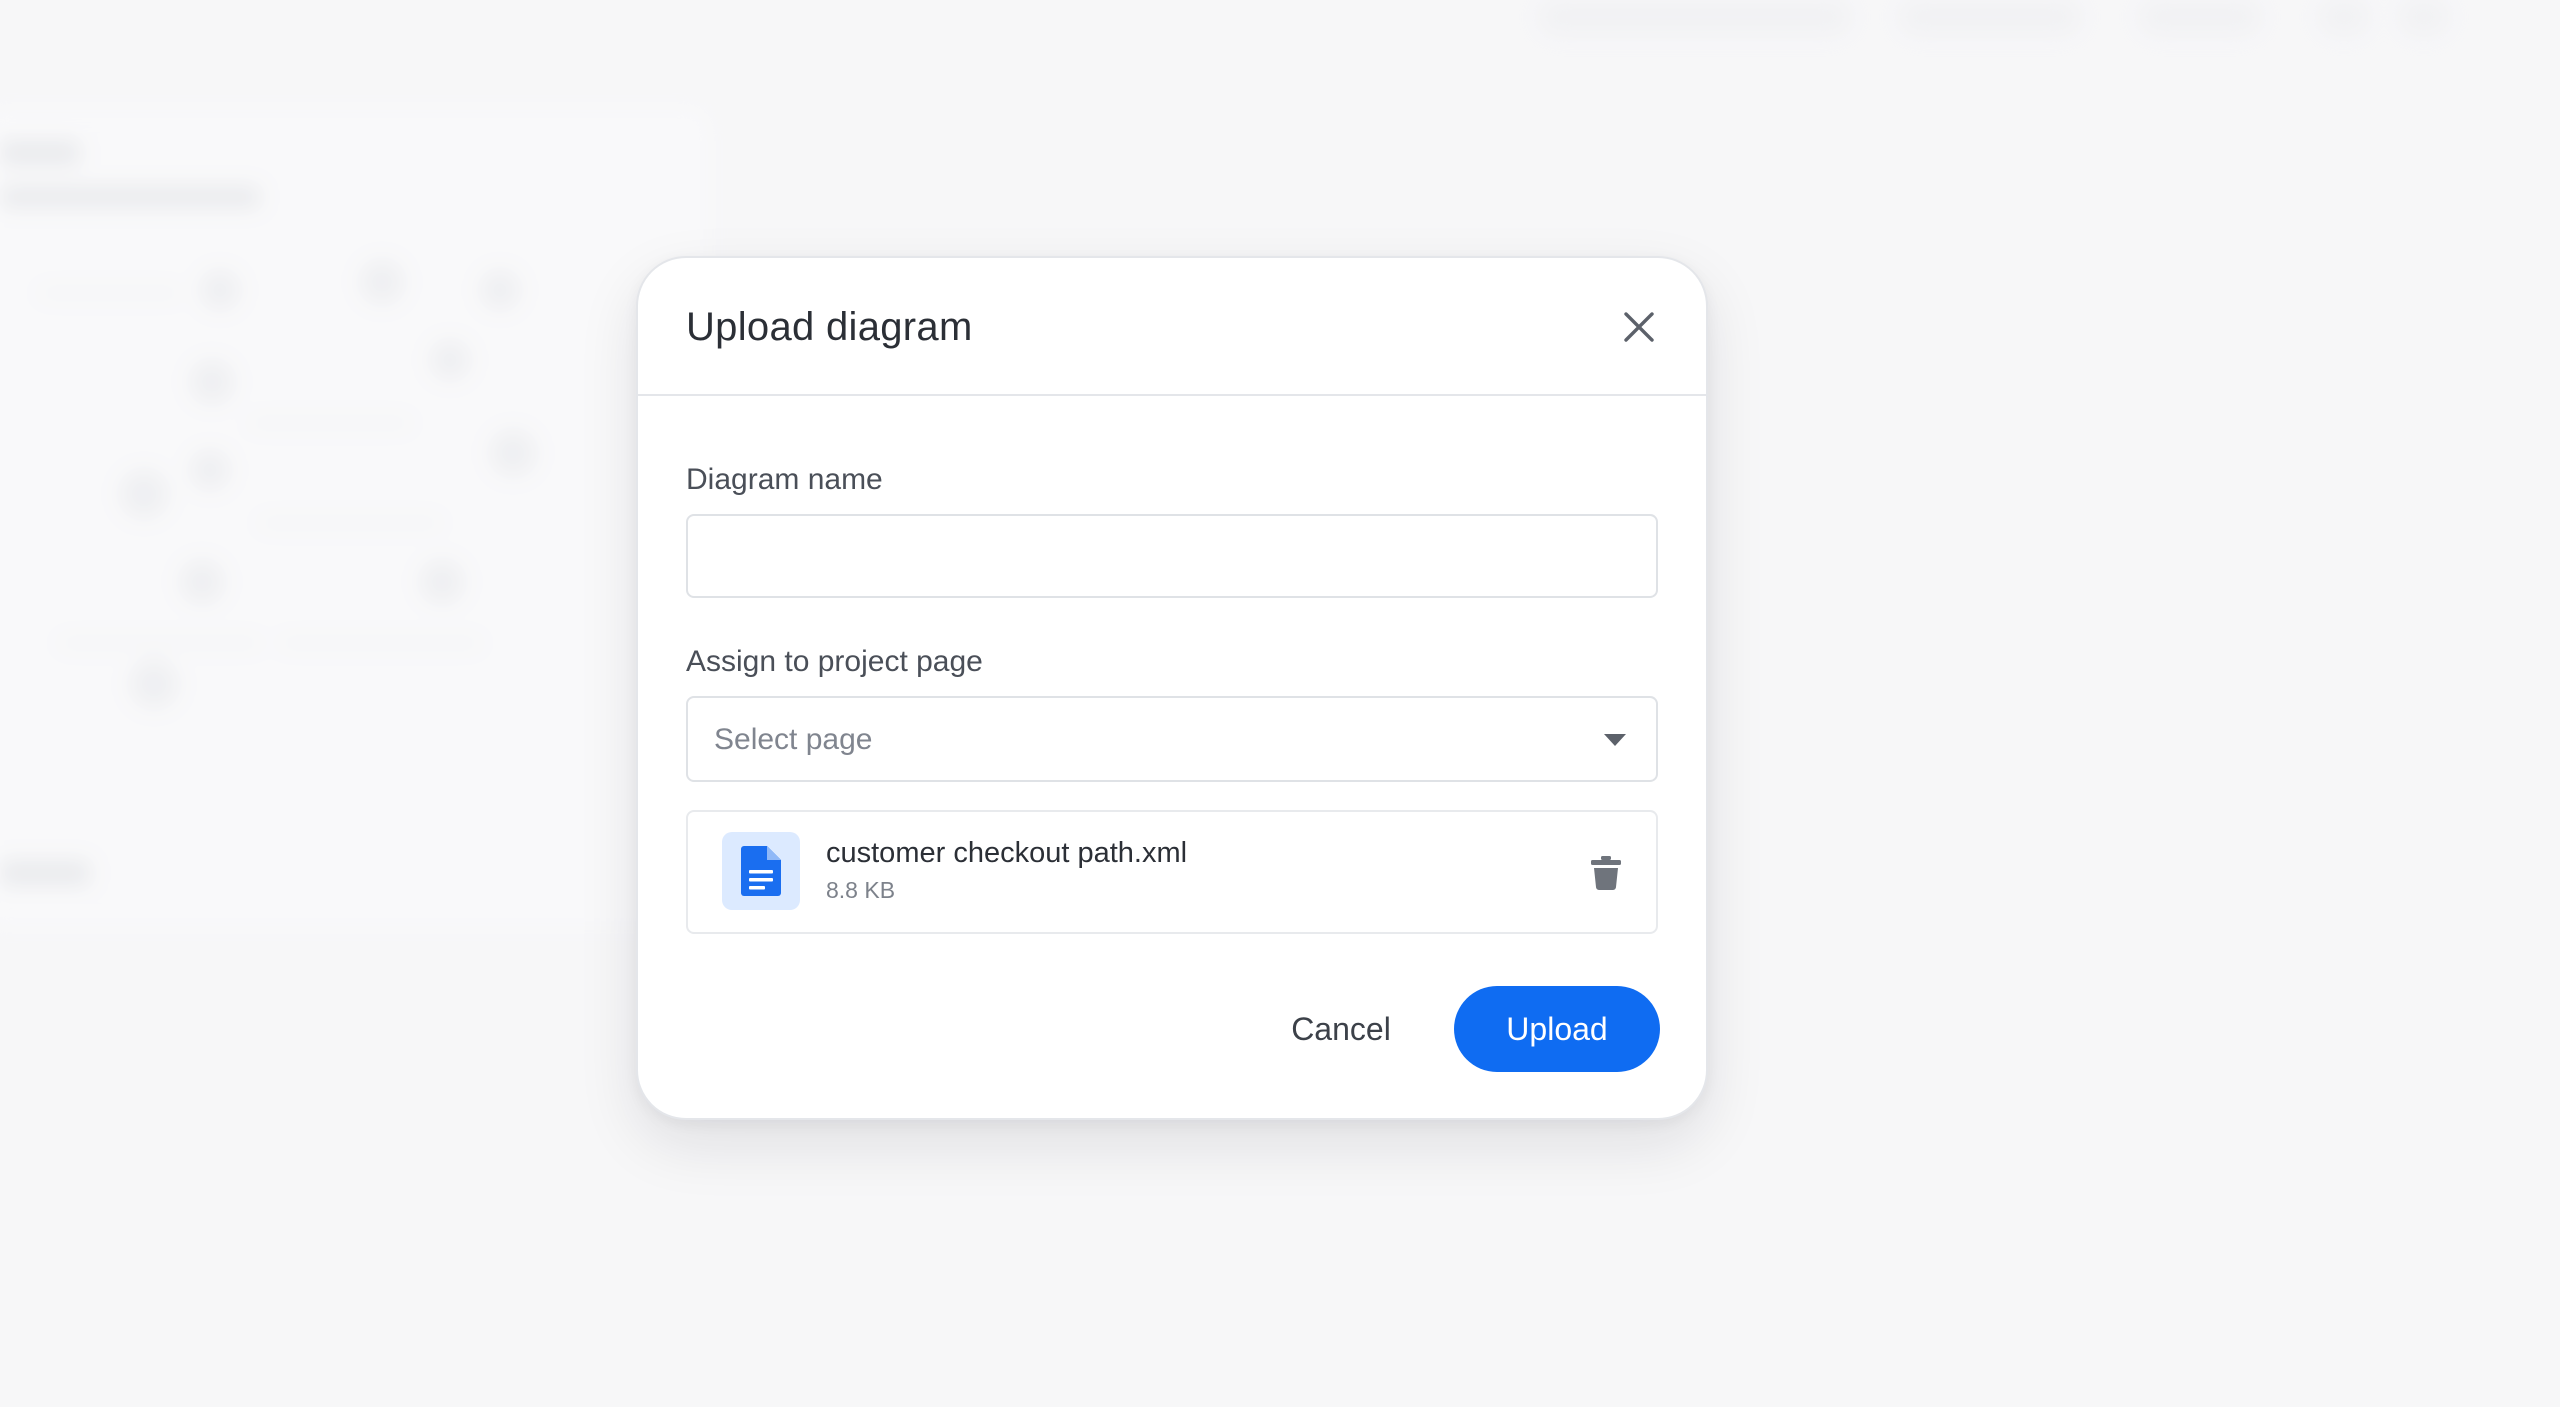 The height and width of the screenshot is (1407, 2560). Describe the element at coordinates (1172, 327) in the screenshot. I see `dialog-header: Upload diagram` at that location.